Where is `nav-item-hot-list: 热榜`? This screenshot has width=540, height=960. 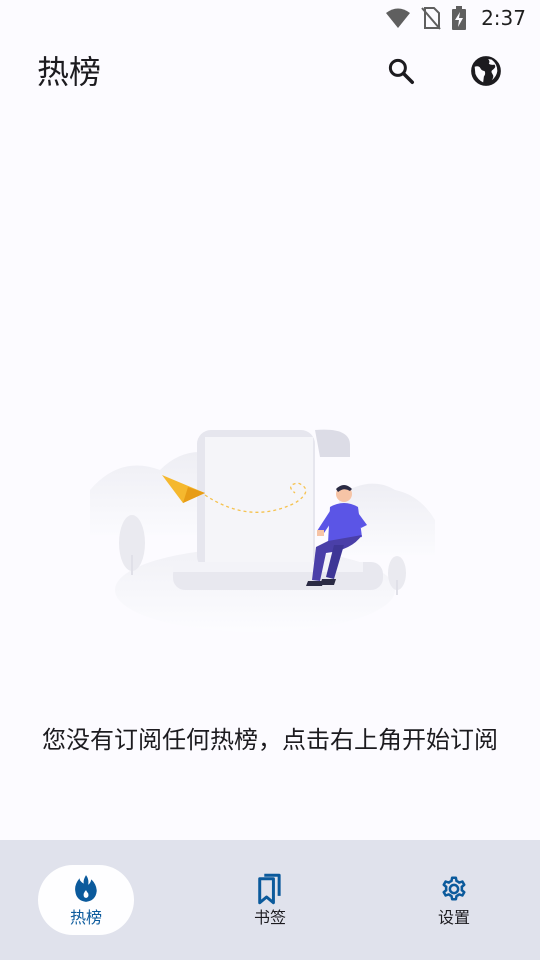 nav-item-hot-list: 热榜 is located at coordinates (86, 900).